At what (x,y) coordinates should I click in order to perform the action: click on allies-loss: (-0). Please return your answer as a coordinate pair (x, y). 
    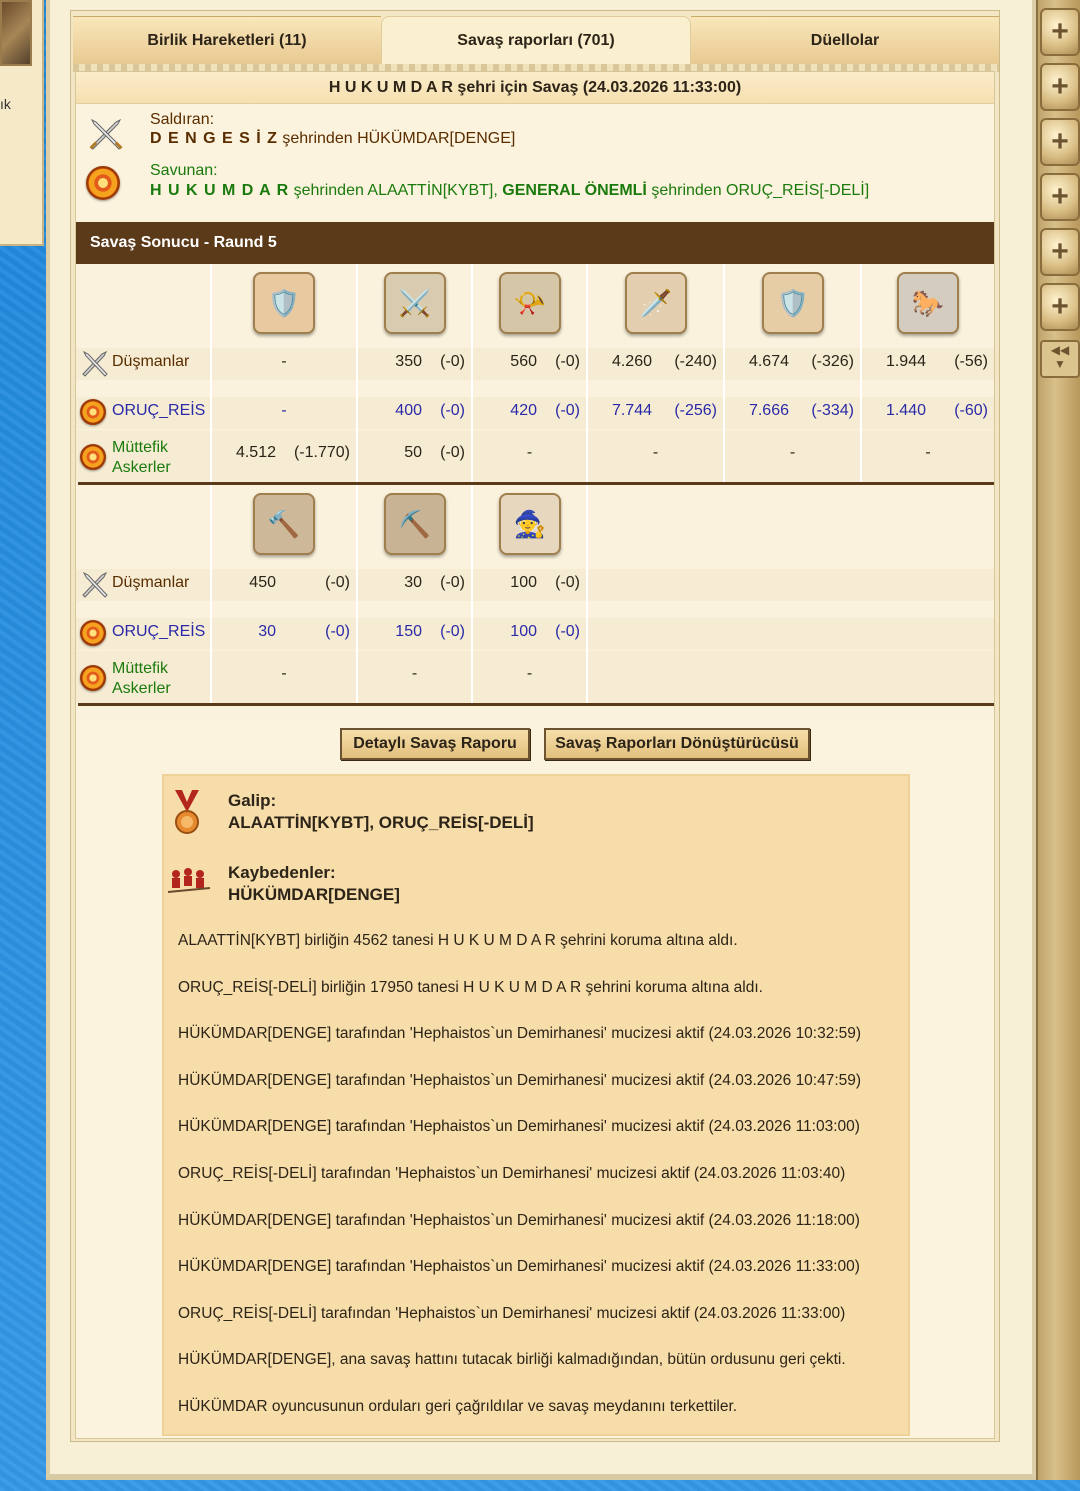
    Looking at the image, I should click on (452, 452).